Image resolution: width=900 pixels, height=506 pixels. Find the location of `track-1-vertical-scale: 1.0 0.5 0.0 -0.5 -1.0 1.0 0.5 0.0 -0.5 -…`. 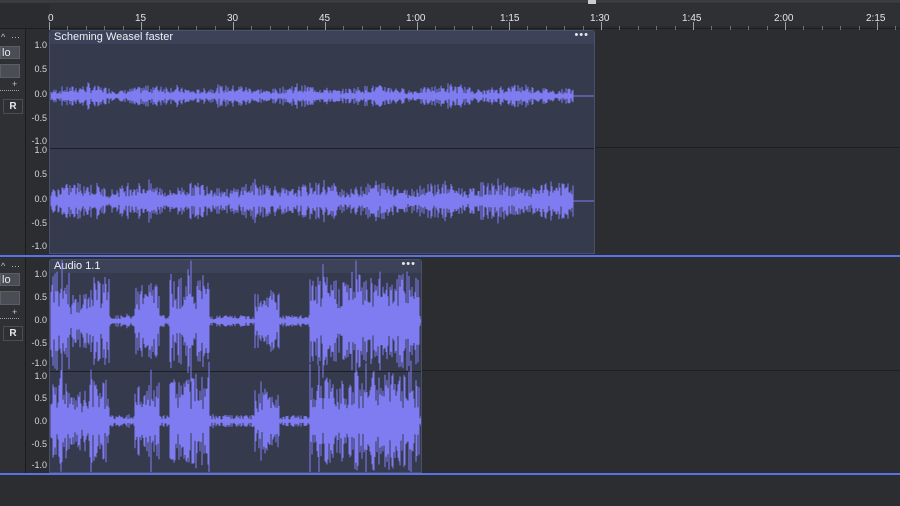

track-1-vertical-scale: 1.0 0.5 0.0 -0.5 -1.0 1.0 0.5 0.0 -0.5 -… is located at coordinates (37, 142).